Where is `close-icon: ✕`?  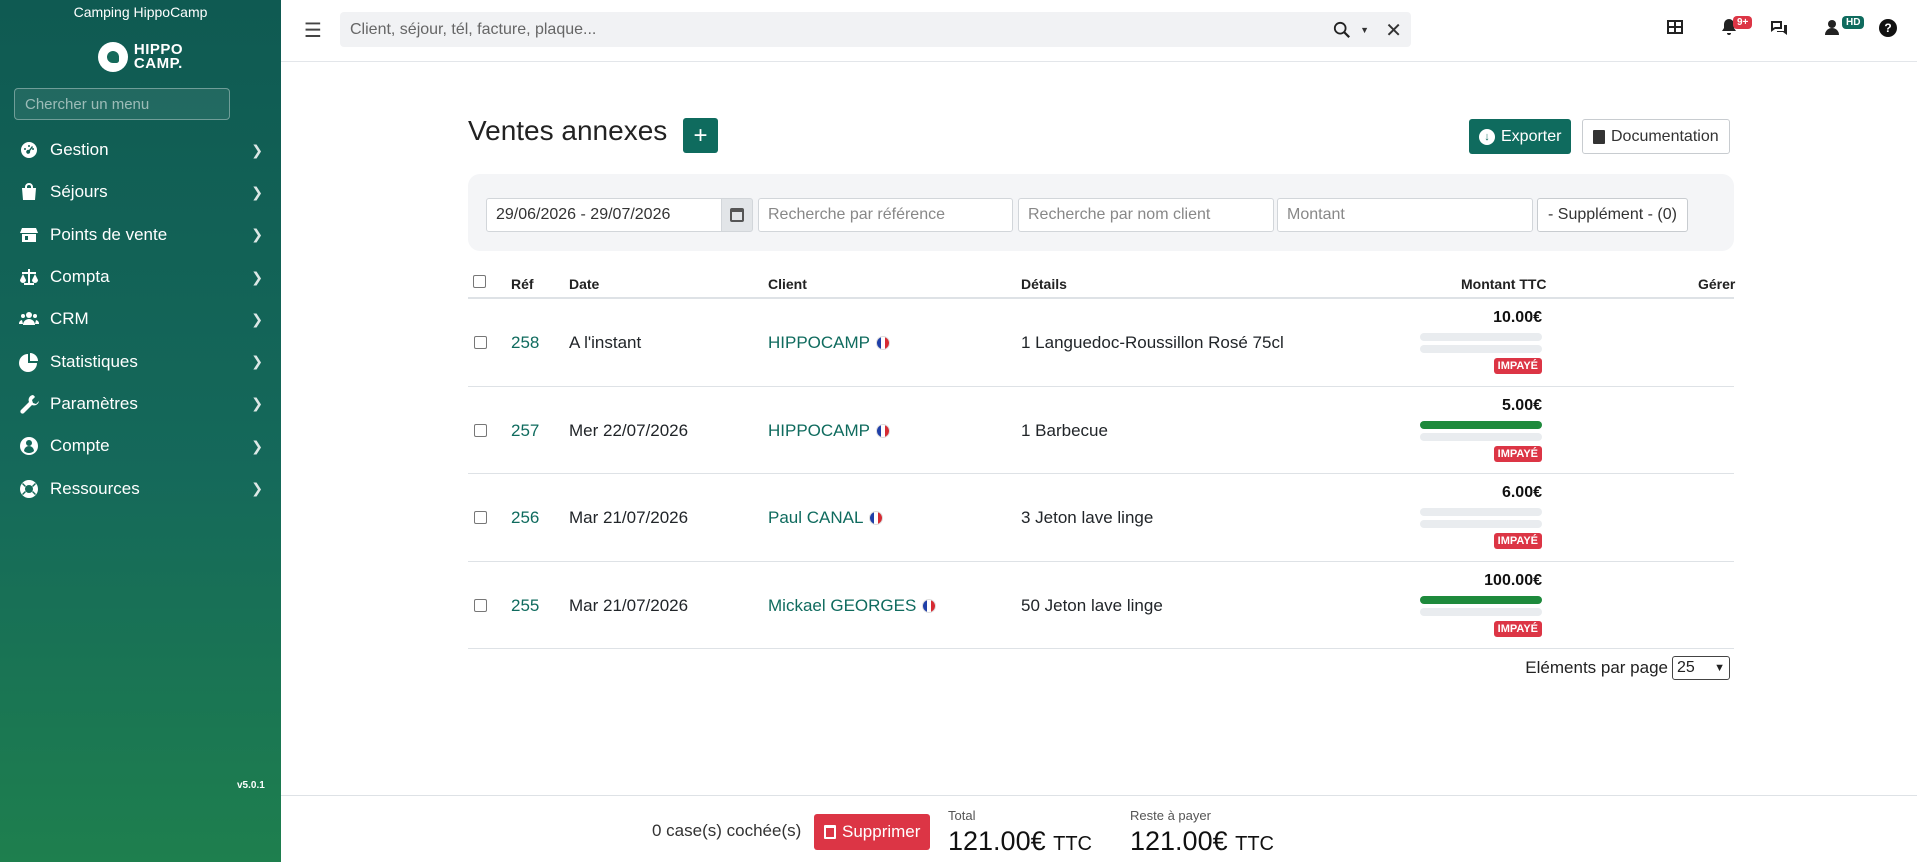
close-icon: ✕ is located at coordinates (1393, 30).